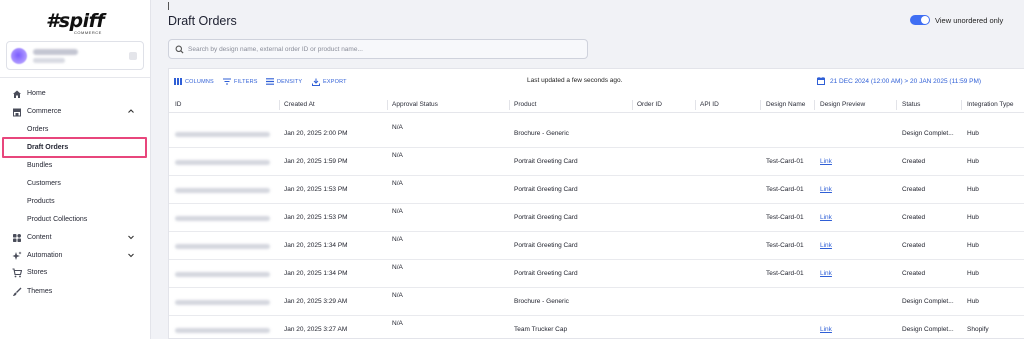 This screenshot has height=339, width=1024. What do you see at coordinates (17, 238) in the screenshot?
I see `content-icon` at bounding box center [17, 238].